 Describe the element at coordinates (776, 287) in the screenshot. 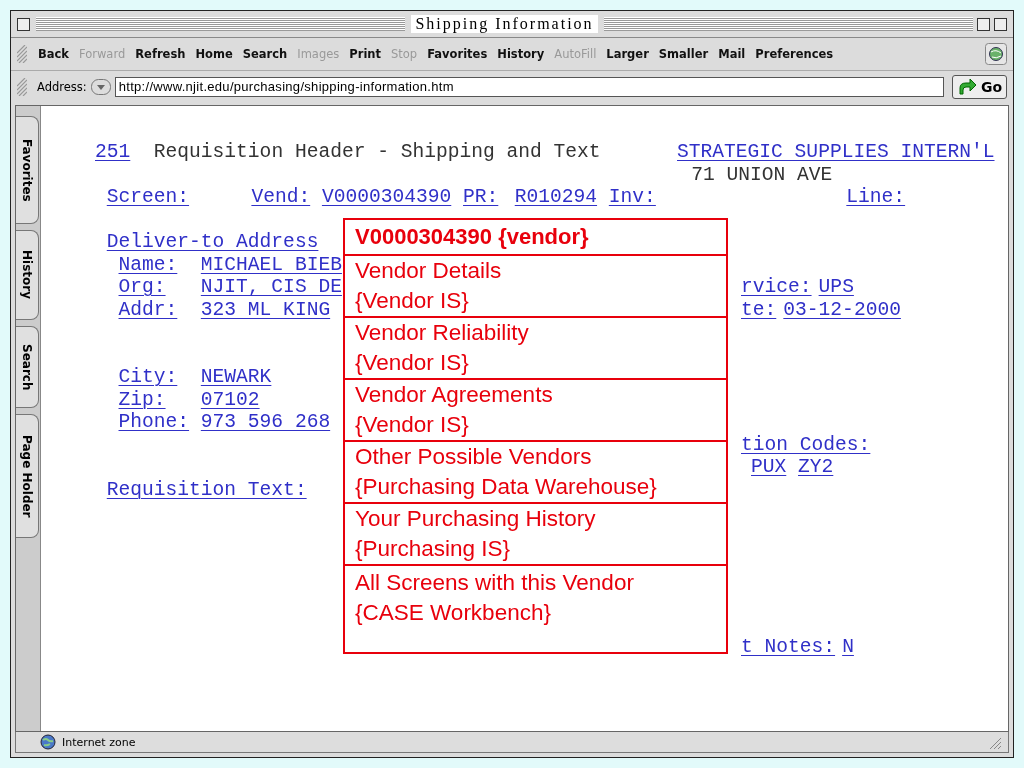

I see `service-label-link: rvice:` at that location.